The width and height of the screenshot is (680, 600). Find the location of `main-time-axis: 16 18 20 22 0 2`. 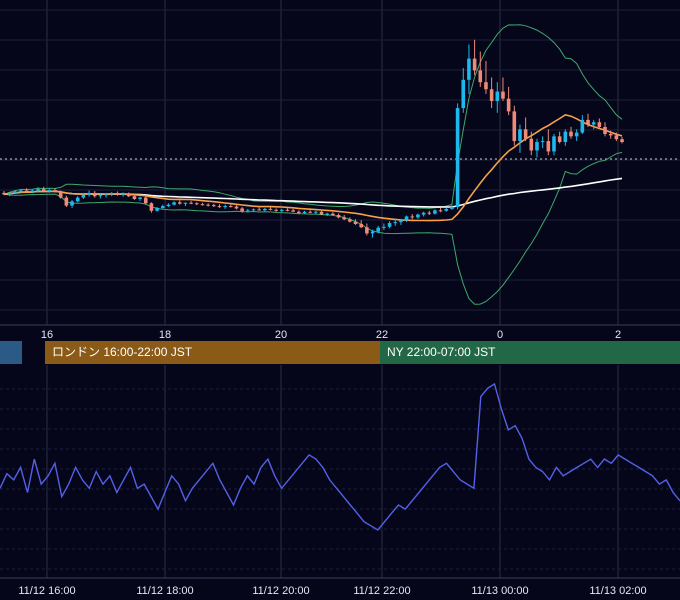

main-time-axis: 16 18 20 22 0 2 is located at coordinates (331, 335).